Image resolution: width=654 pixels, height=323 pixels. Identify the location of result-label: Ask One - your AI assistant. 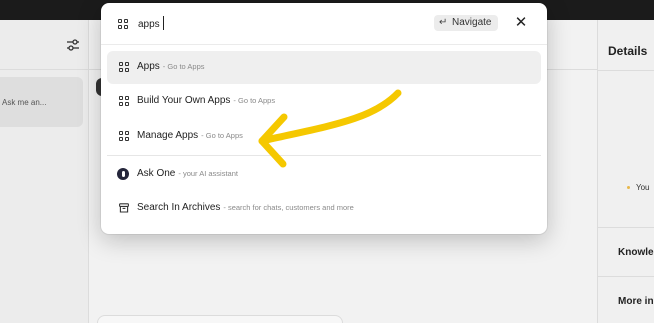
(187, 173).